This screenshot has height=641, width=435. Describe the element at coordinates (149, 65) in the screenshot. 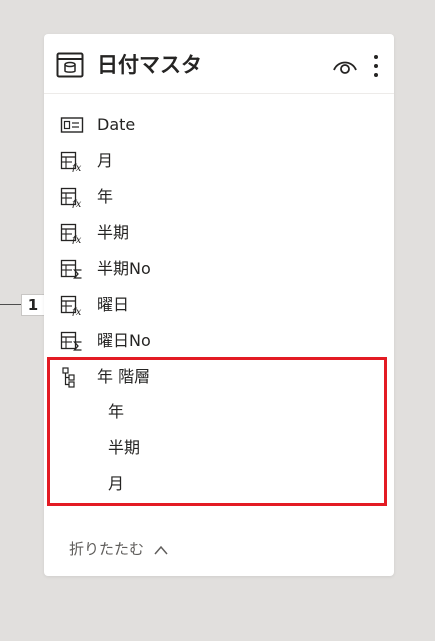

I see `card-title: 日付マスタ` at that location.